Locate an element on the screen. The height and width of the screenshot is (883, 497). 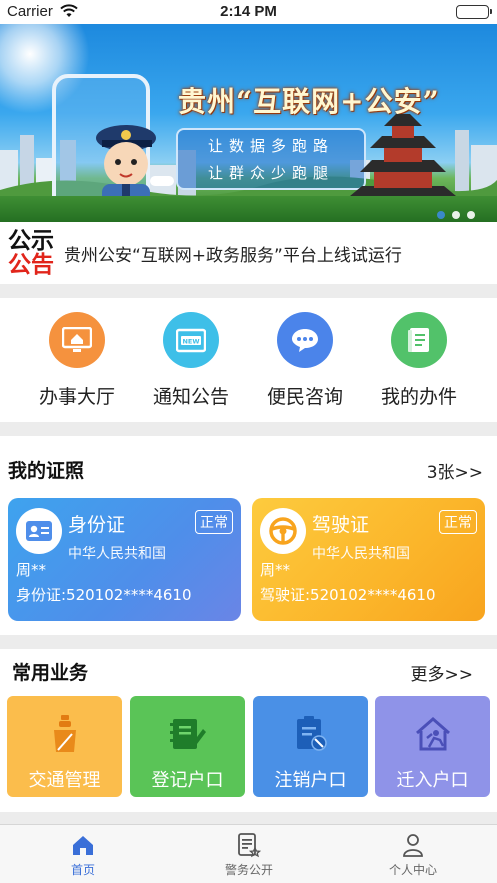
svg-text: NEW is located at coordinates (190, 342).